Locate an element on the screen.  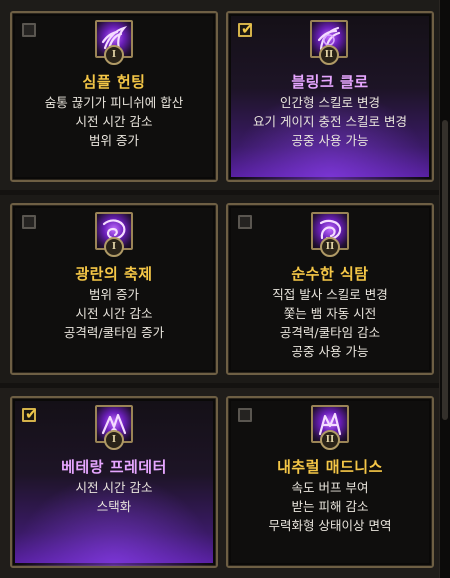
frenzy-tier1-icon: I is located at coordinates (114, 234).